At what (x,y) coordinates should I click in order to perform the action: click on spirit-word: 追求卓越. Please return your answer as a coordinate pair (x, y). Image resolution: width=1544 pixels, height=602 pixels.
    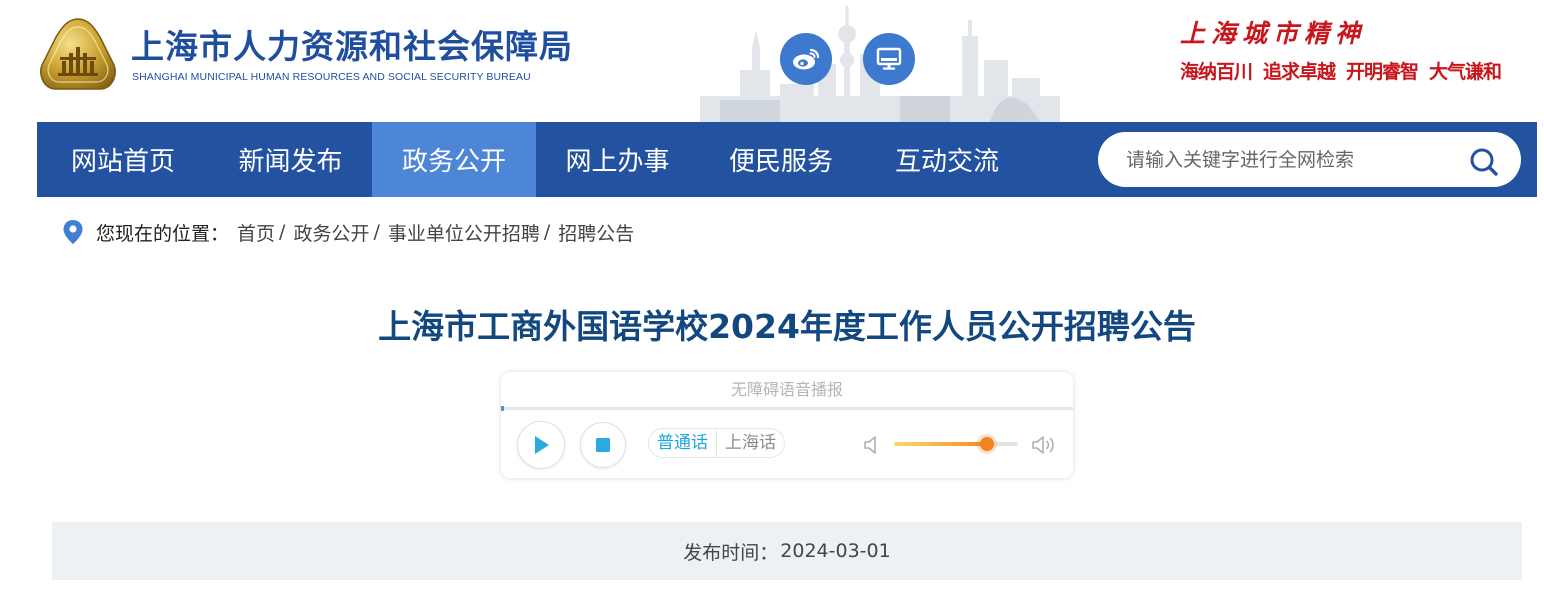
    Looking at the image, I should click on (1299, 72).